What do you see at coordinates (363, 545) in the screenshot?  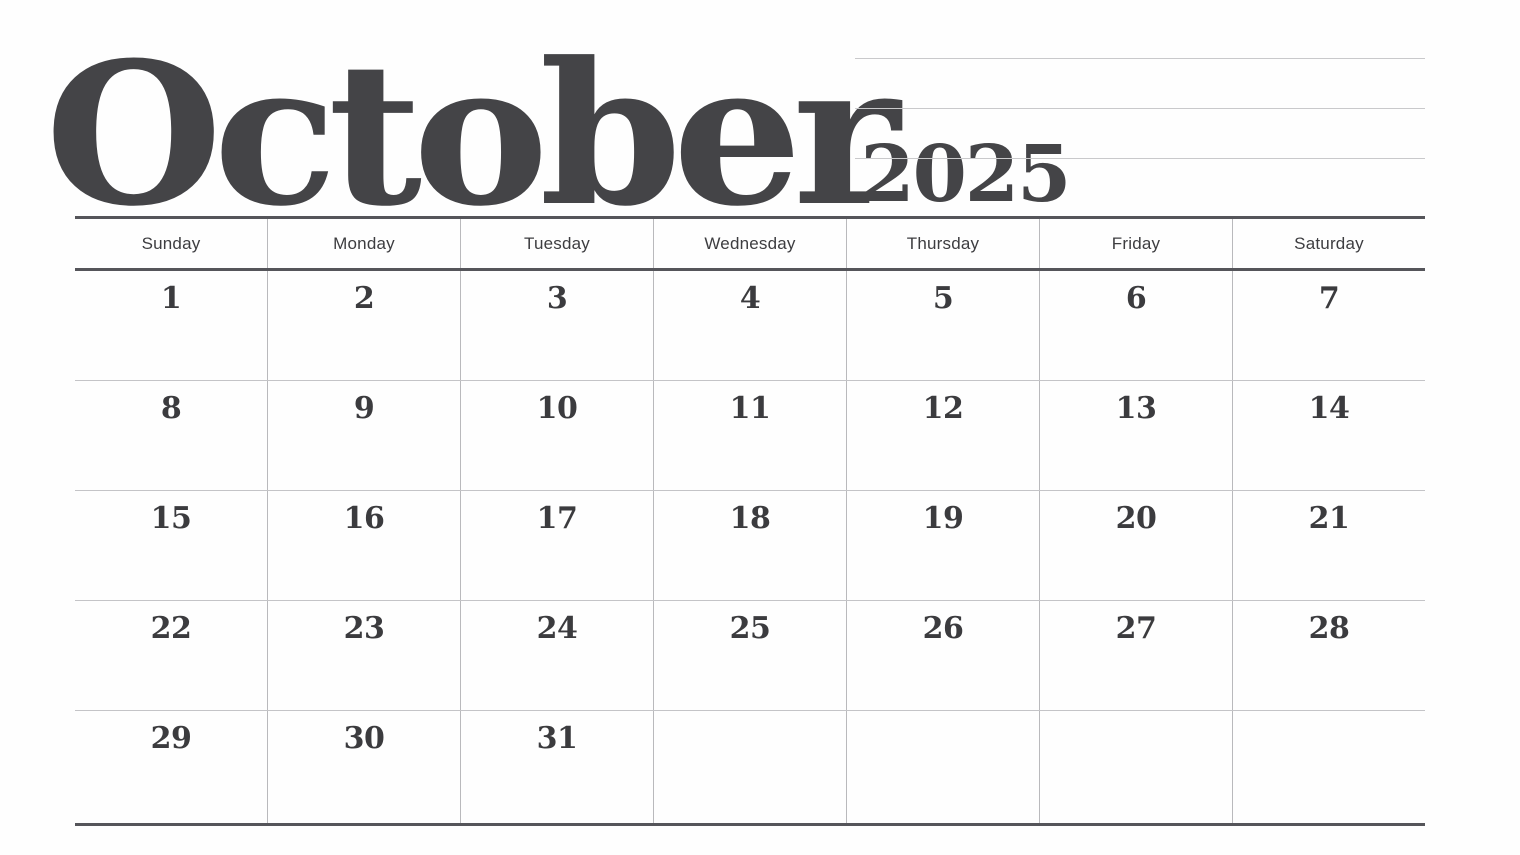 I see `day-cell: 16` at bounding box center [363, 545].